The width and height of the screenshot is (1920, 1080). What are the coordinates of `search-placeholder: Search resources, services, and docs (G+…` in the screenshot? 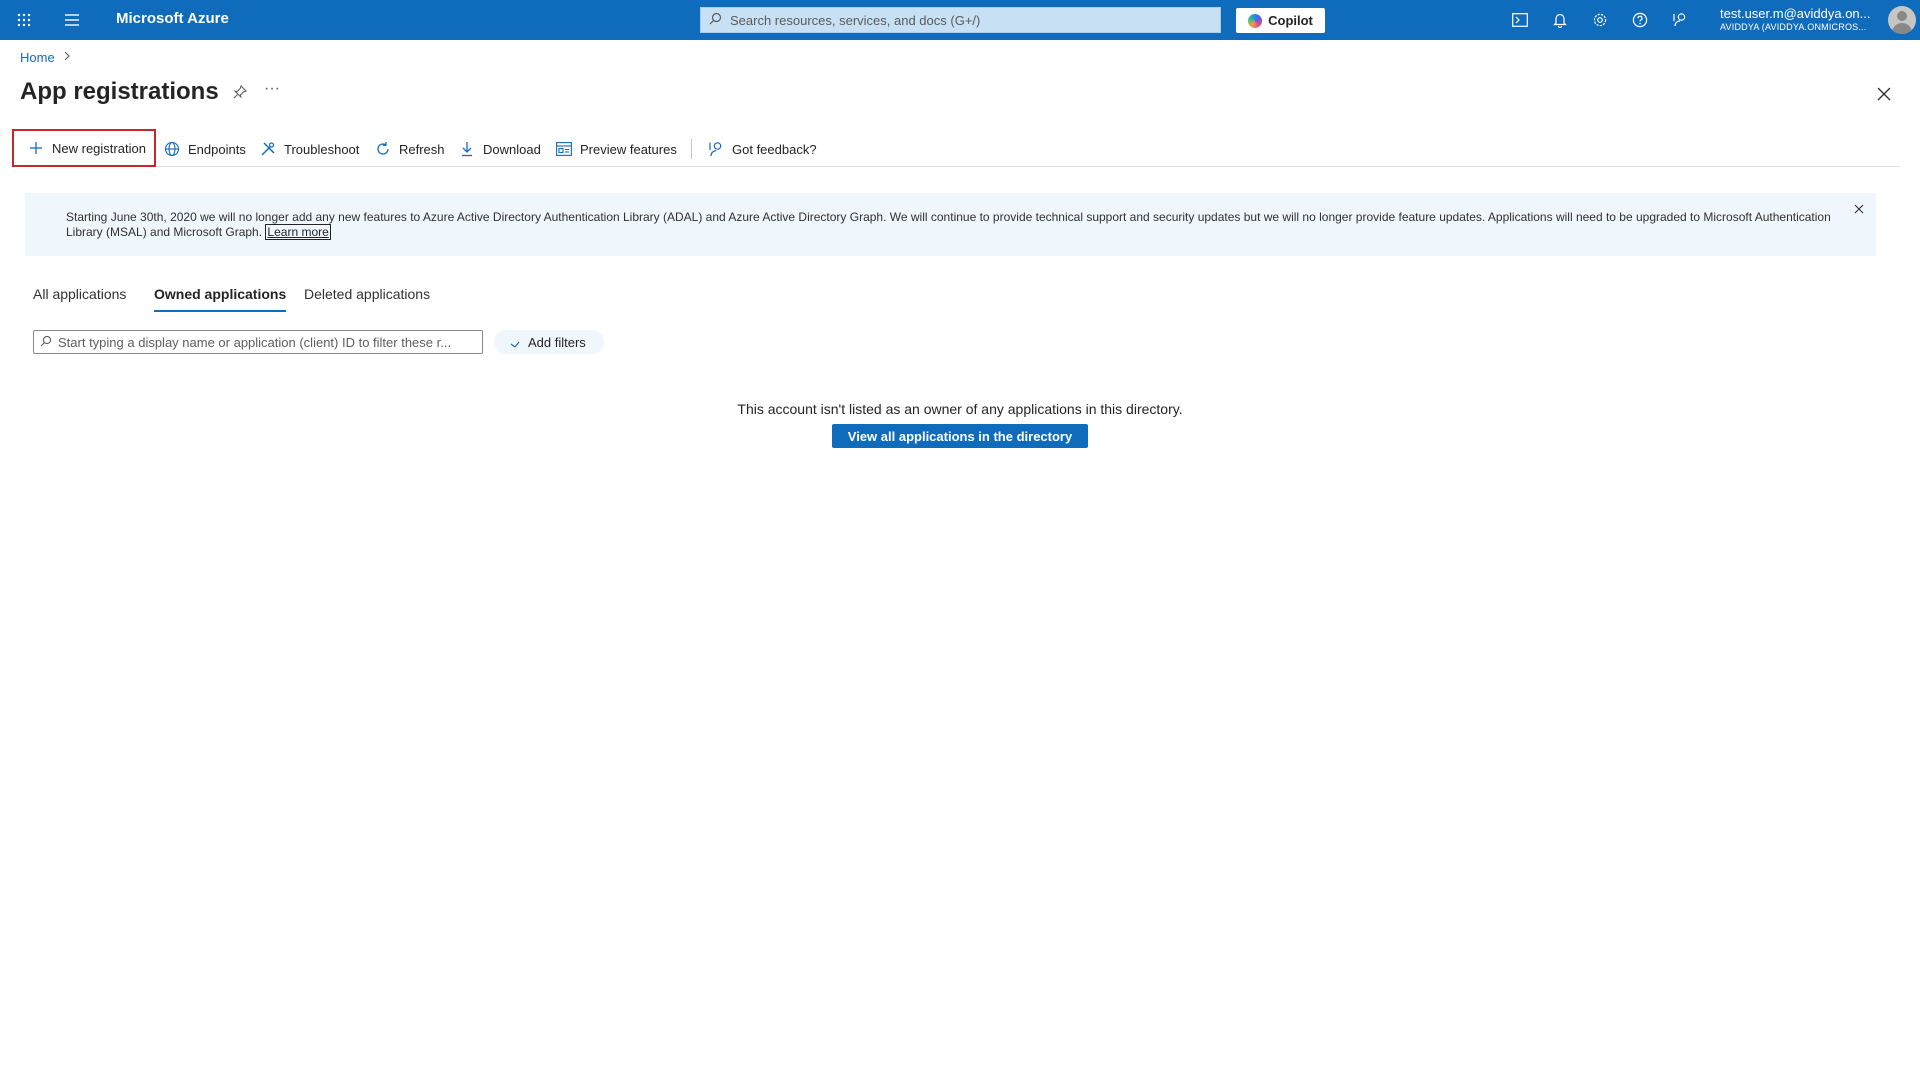 It's located at (855, 20).